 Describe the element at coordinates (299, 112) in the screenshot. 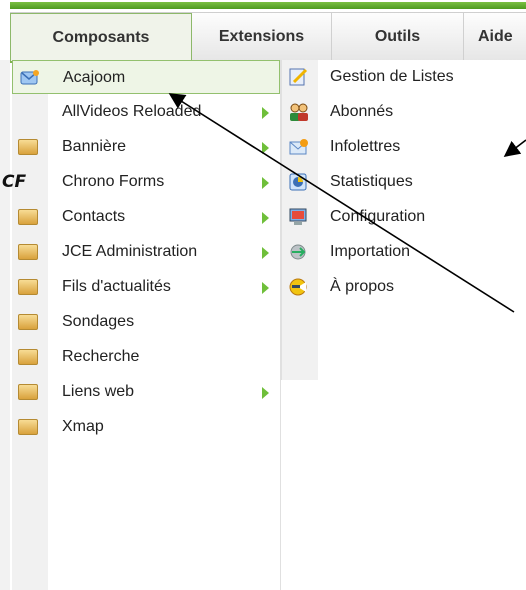

I see `subscribers-icon` at that location.